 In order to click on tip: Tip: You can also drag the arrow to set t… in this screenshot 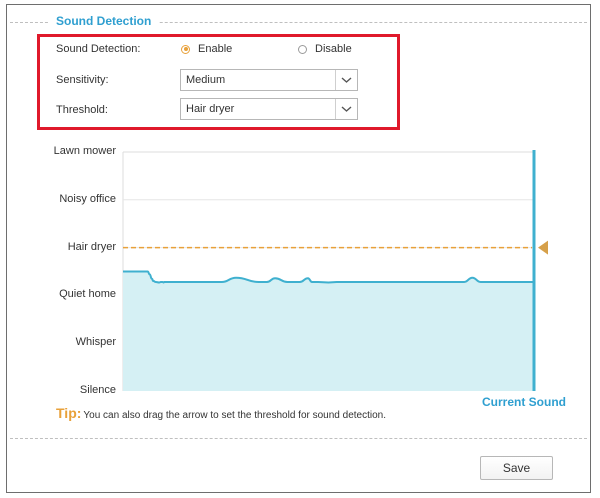, I will do `click(221, 414)`.